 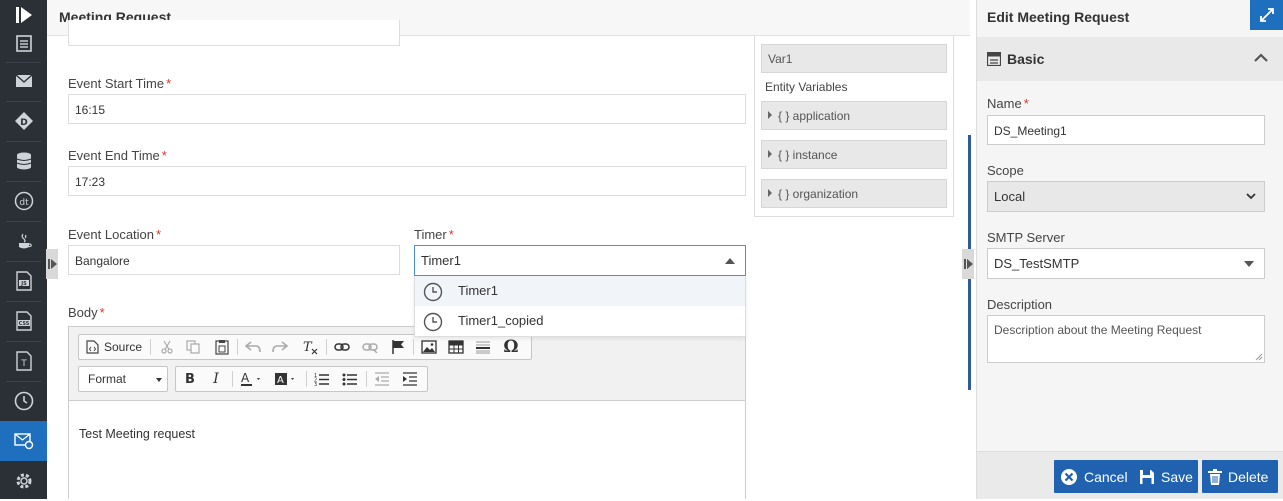 What do you see at coordinates (23, 43) in the screenshot?
I see `document-icon` at bounding box center [23, 43].